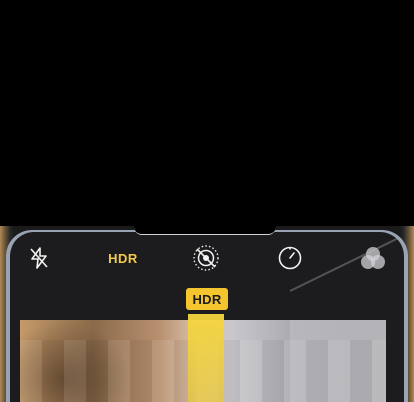 The image size is (414, 402). Describe the element at coordinates (207, 299) in the screenshot. I see `hdr-badge: HDR` at that location.